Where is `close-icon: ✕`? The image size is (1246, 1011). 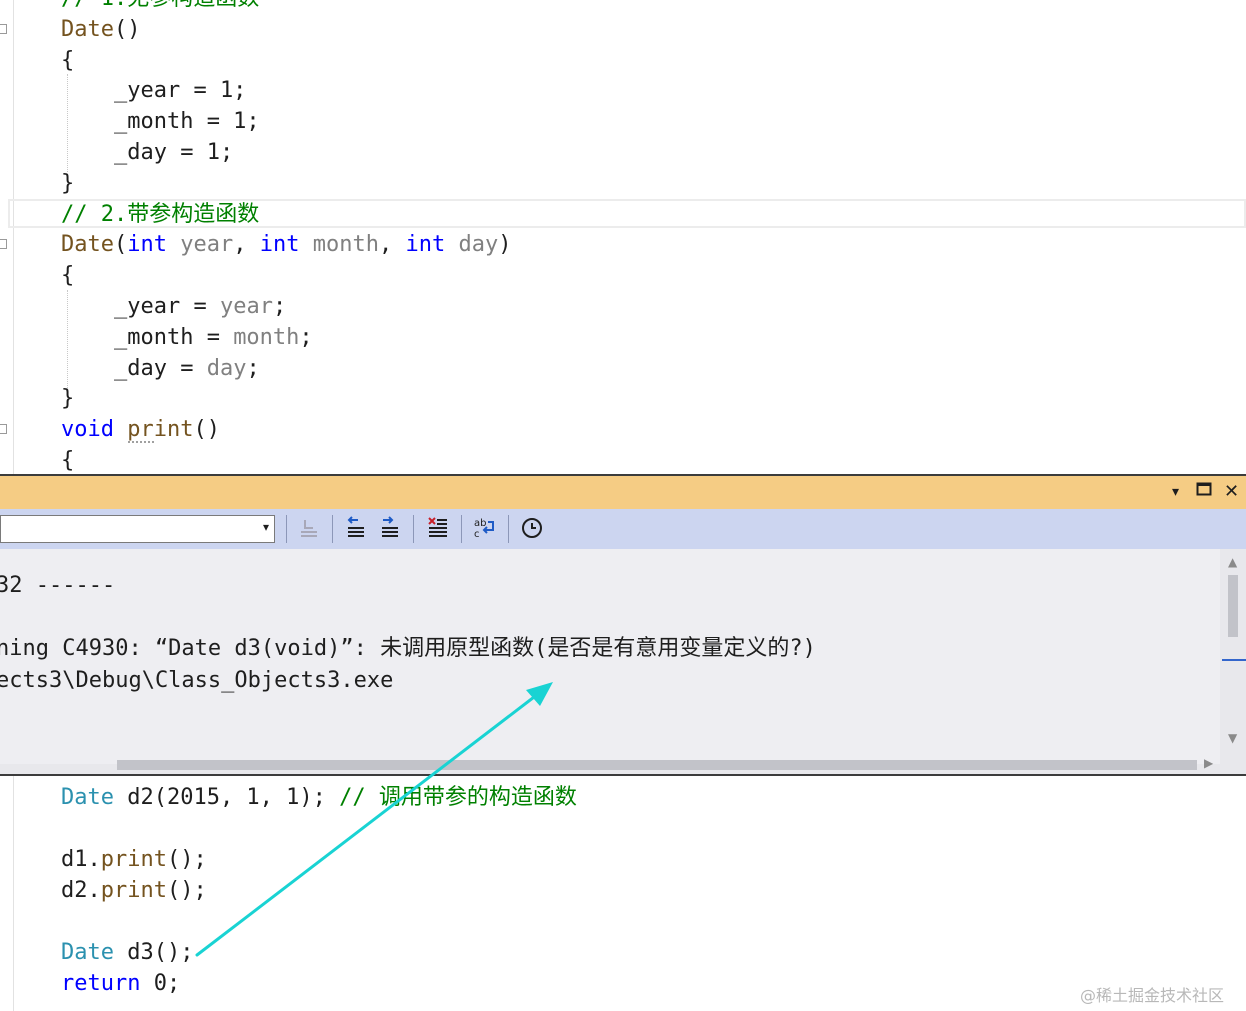
close-icon: ✕ is located at coordinates (1231, 492).